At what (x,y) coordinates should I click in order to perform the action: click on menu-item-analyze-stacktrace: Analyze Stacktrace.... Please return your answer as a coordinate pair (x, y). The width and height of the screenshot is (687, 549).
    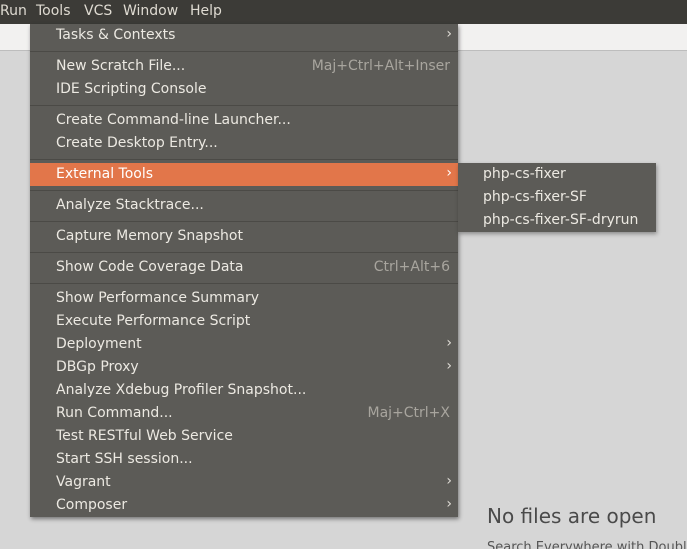
    Looking at the image, I should click on (244, 205).